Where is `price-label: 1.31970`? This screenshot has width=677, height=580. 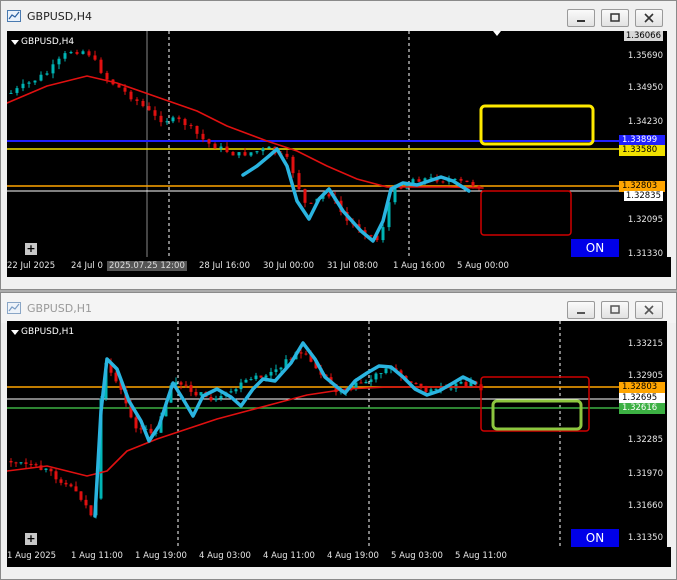 price-label: 1.31970 is located at coordinates (645, 474).